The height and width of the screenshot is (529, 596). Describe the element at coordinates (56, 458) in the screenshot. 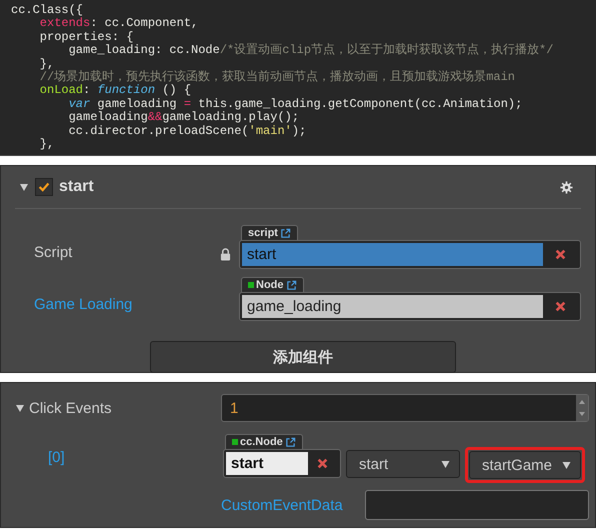

I see `event-index-label: [0]` at that location.